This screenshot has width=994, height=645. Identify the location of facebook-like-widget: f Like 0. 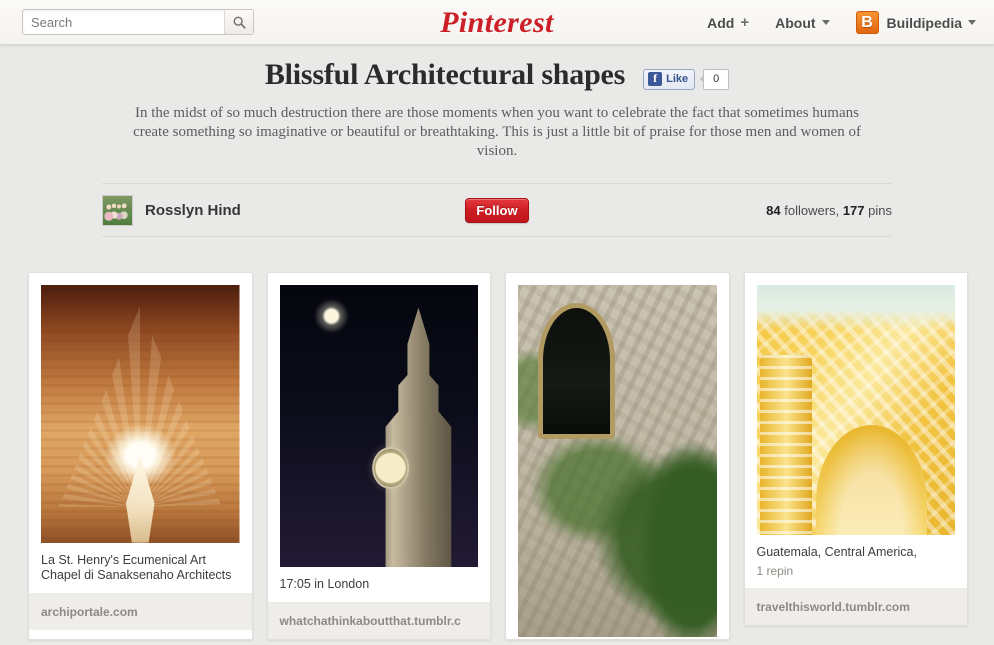
(686, 79).